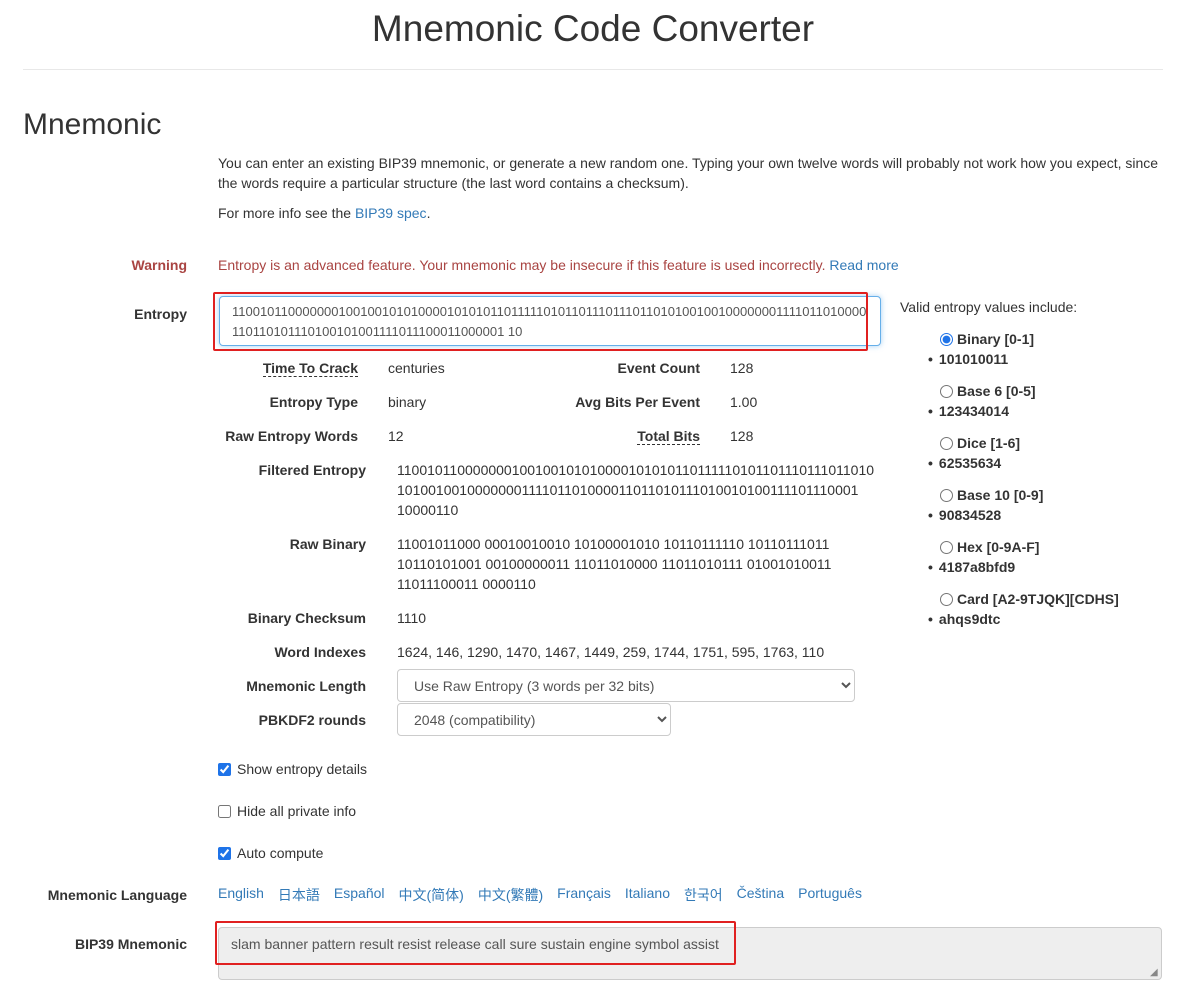 Image resolution: width=1201 pixels, height=1006 pixels. What do you see at coordinates (658, 368) in the screenshot?
I see `event-count-label: Event Count` at bounding box center [658, 368].